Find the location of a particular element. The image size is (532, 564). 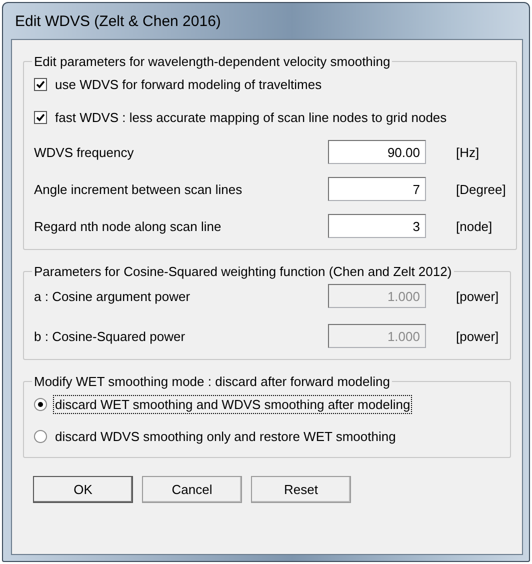

number-field: 7 is located at coordinates (377, 189).